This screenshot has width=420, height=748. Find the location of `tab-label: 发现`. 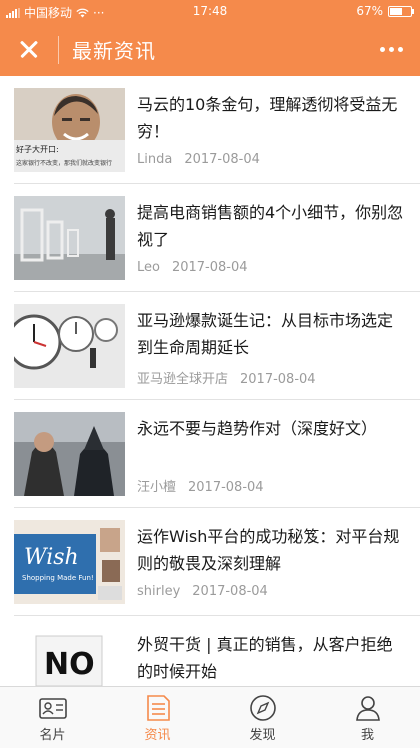

tab-label: 发现 is located at coordinates (262, 735).